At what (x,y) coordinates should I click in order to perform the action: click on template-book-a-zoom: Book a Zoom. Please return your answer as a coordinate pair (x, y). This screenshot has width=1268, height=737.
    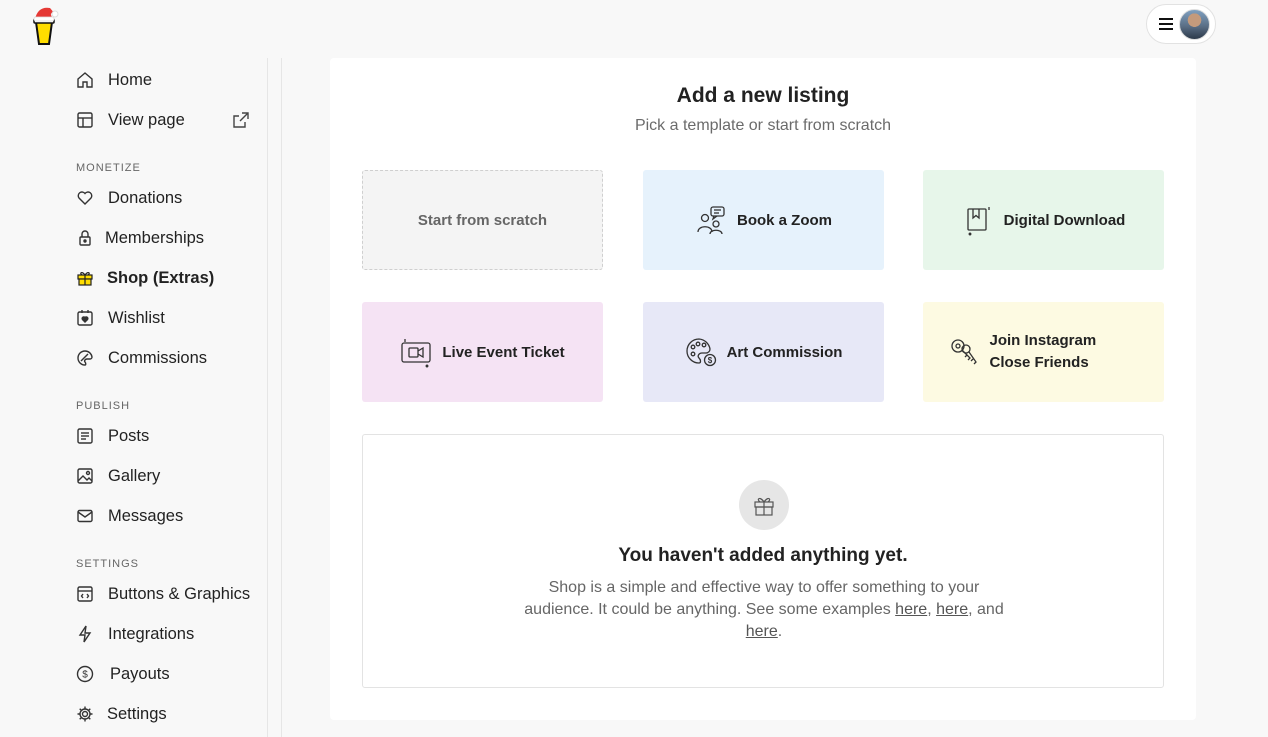
    Looking at the image, I should click on (763, 220).